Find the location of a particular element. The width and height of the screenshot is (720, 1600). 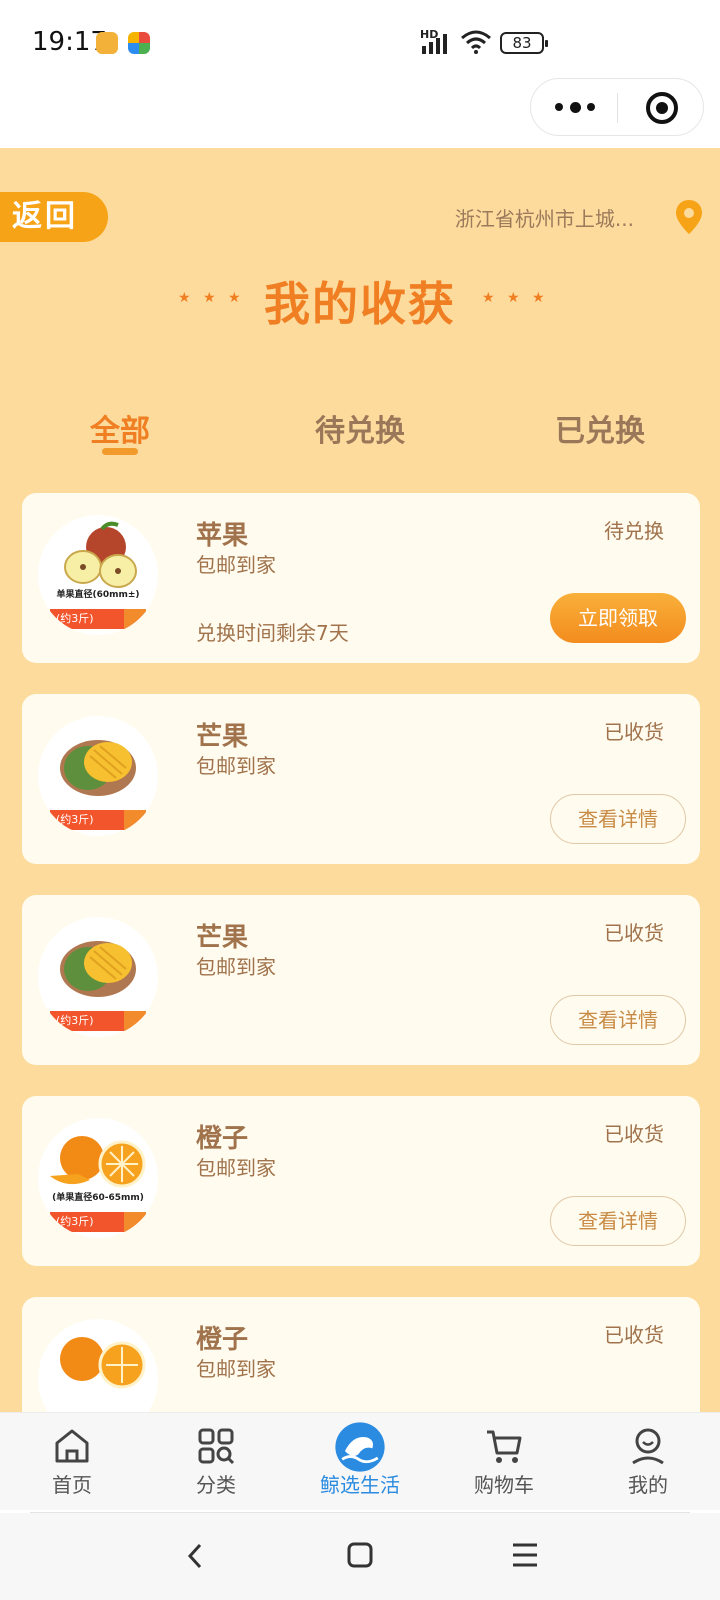

bottom-nav: 首页 分类 鲸选生活 购物车 我的 is located at coordinates (360, 1461).